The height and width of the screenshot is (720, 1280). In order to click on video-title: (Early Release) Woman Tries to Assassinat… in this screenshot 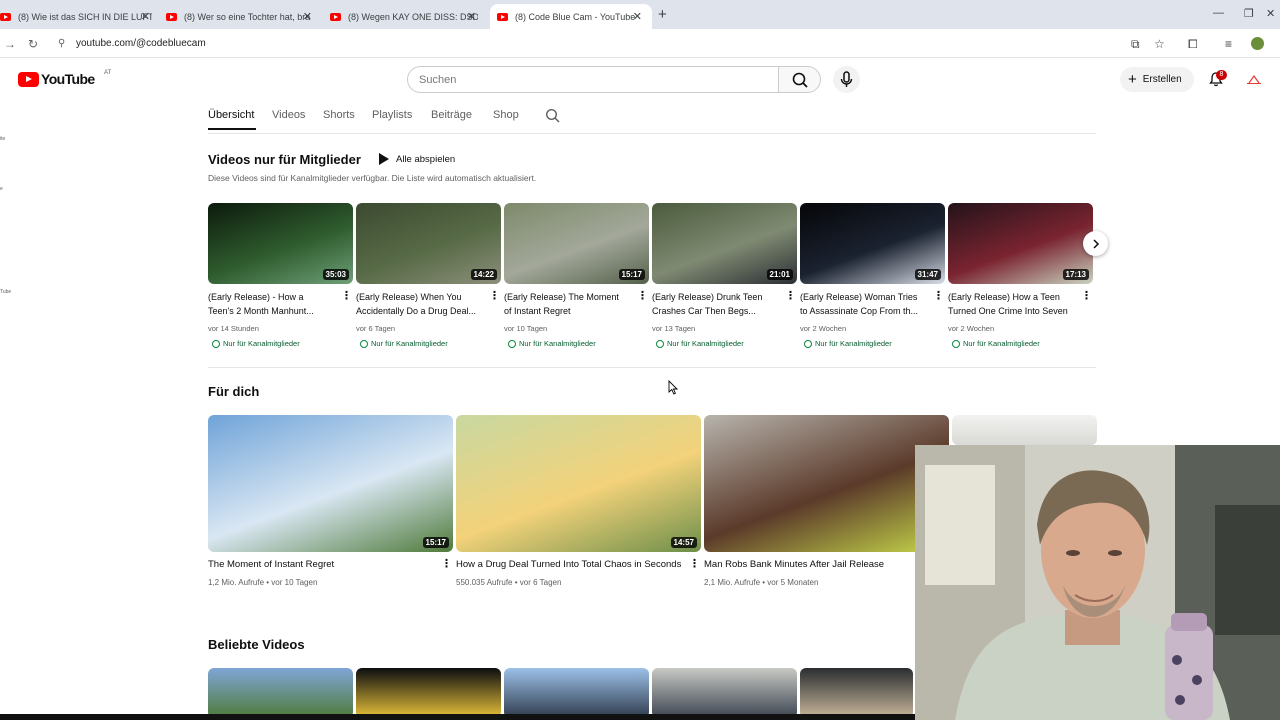, I will do `click(864, 304)`.